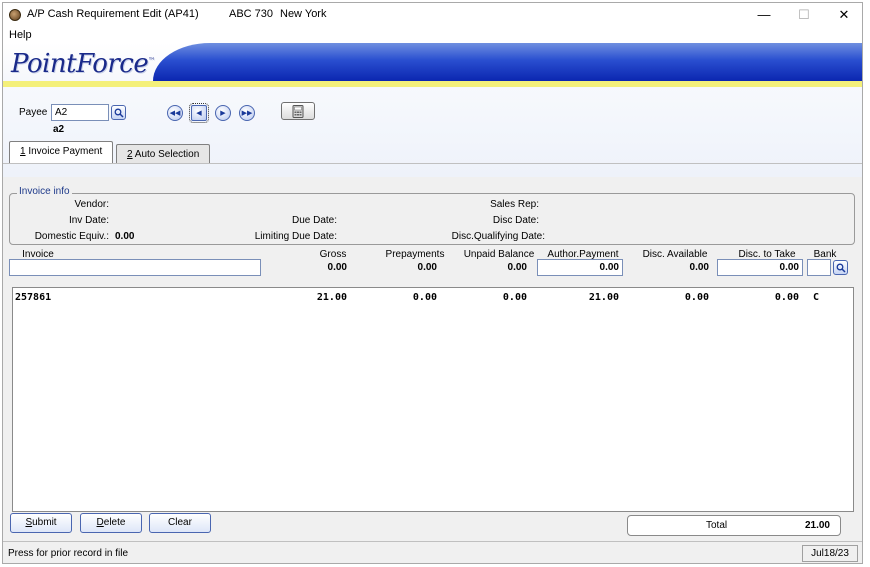 The width and height of the screenshot is (870, 567). I want to click on tab-divider, so click(432, 163).